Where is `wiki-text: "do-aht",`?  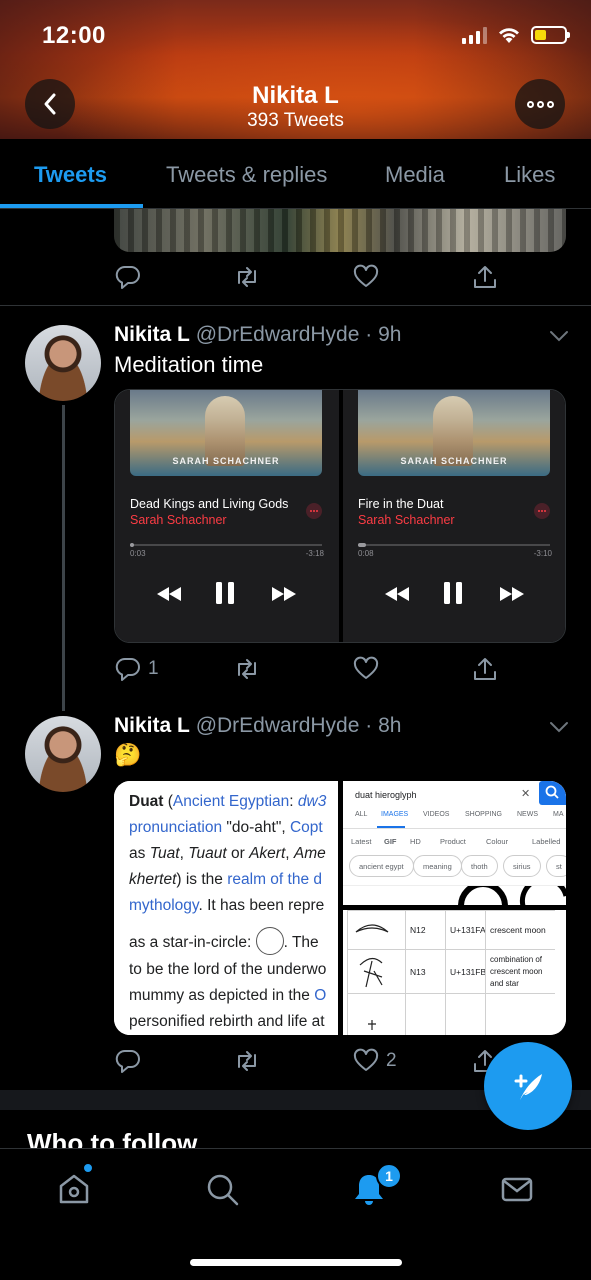 wiki-text: "do-aht", is located at coordinates (256, 827).